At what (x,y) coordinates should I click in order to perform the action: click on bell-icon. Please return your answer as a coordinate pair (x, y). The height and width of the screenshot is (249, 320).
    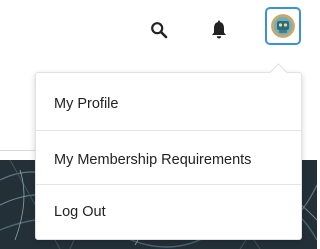
    Looking at the image, I should click on (219, 29).